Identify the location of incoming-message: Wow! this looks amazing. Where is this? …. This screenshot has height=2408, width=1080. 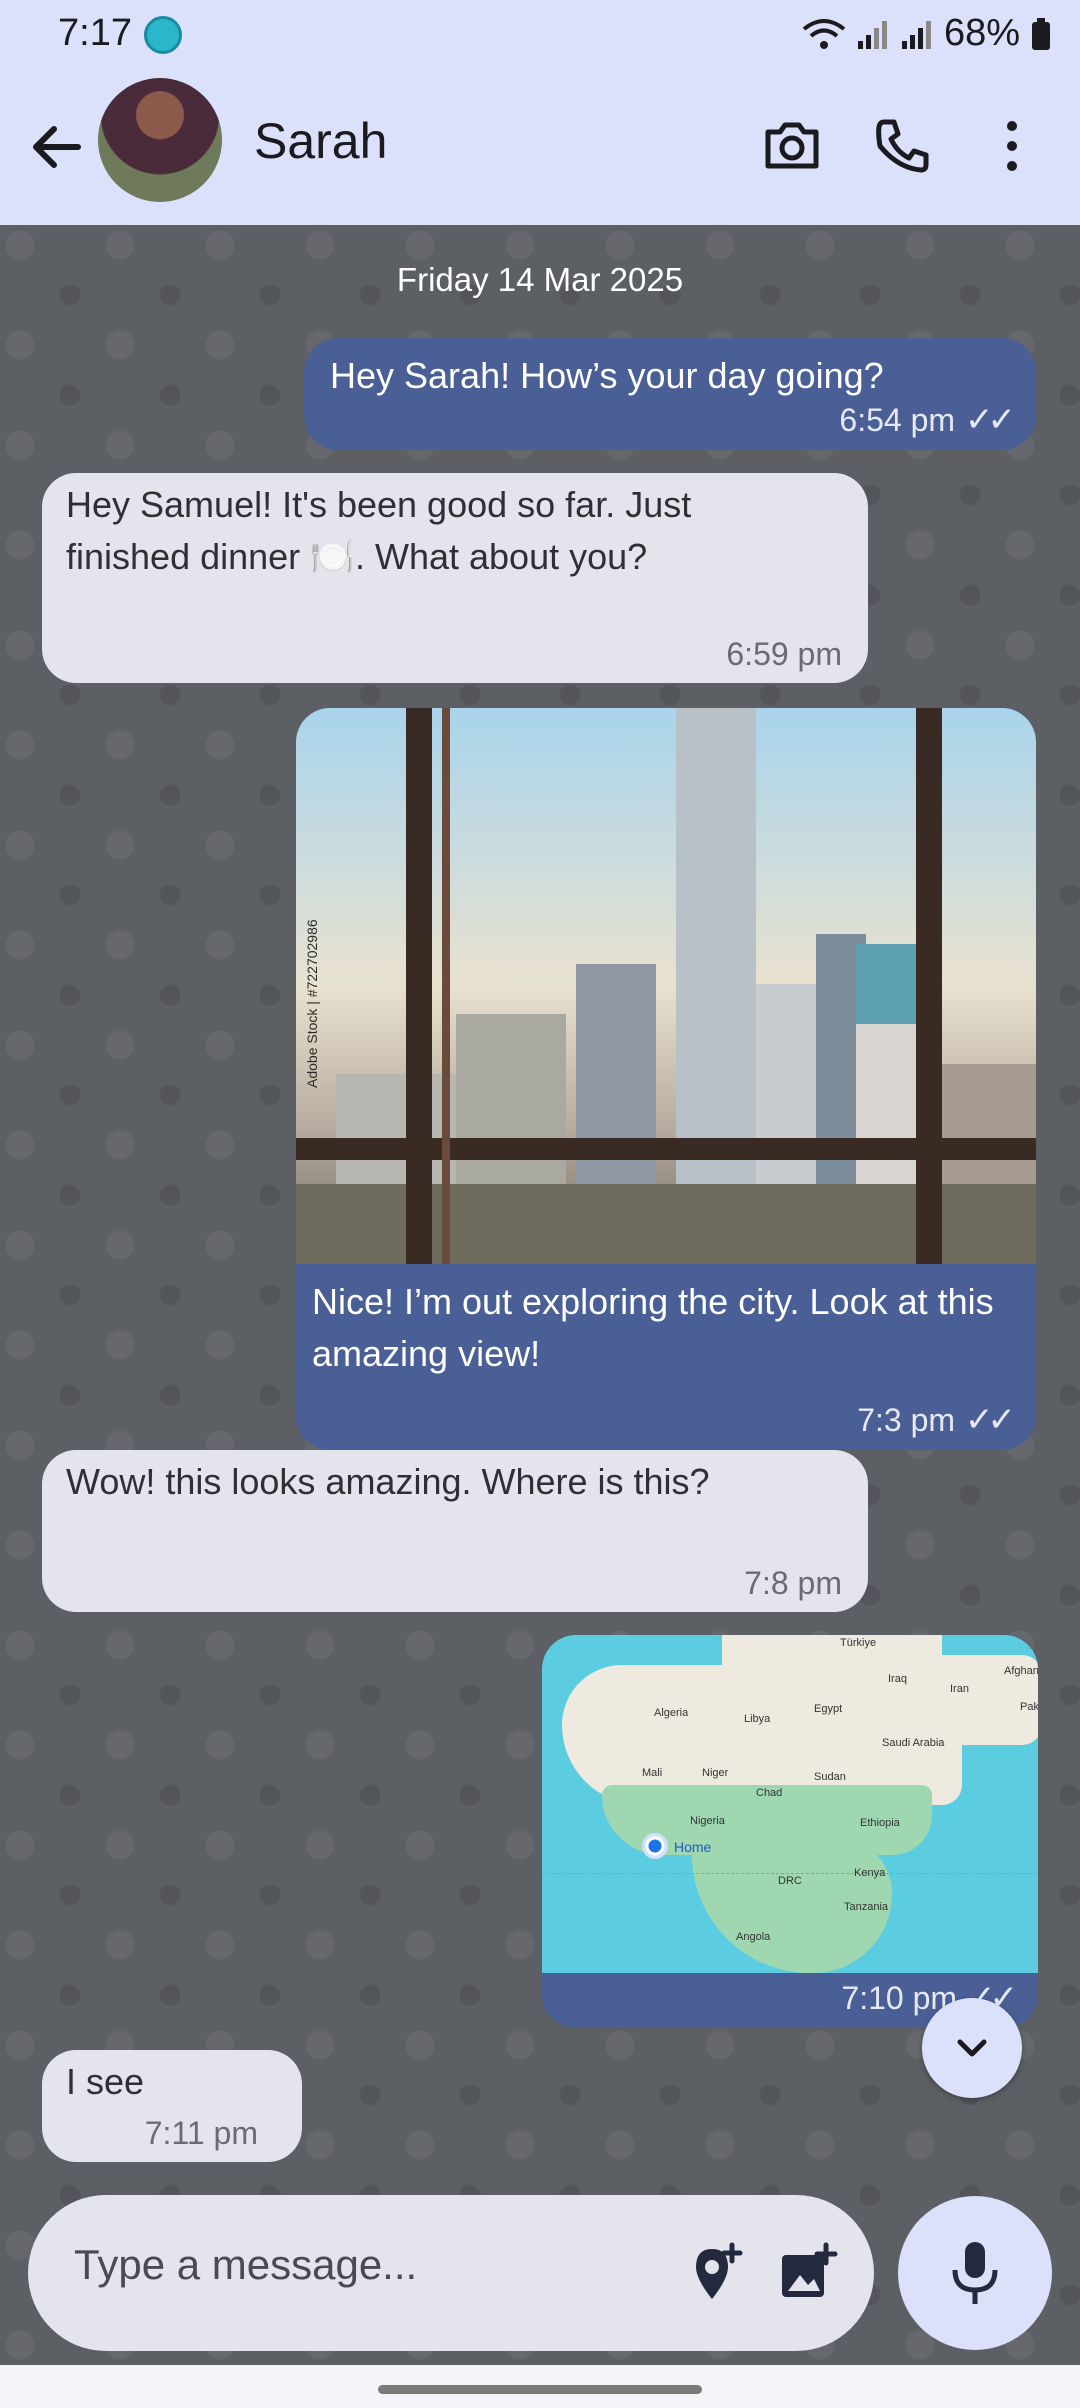
(455, 1531).